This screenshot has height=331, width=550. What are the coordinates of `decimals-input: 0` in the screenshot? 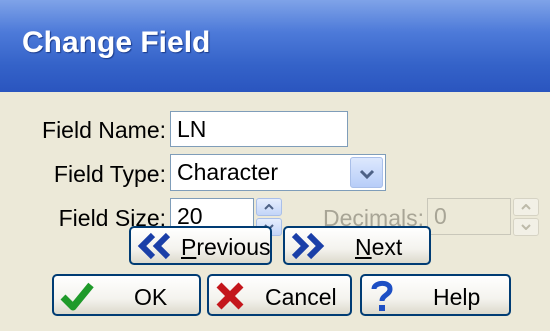 It's located at (469, 216).